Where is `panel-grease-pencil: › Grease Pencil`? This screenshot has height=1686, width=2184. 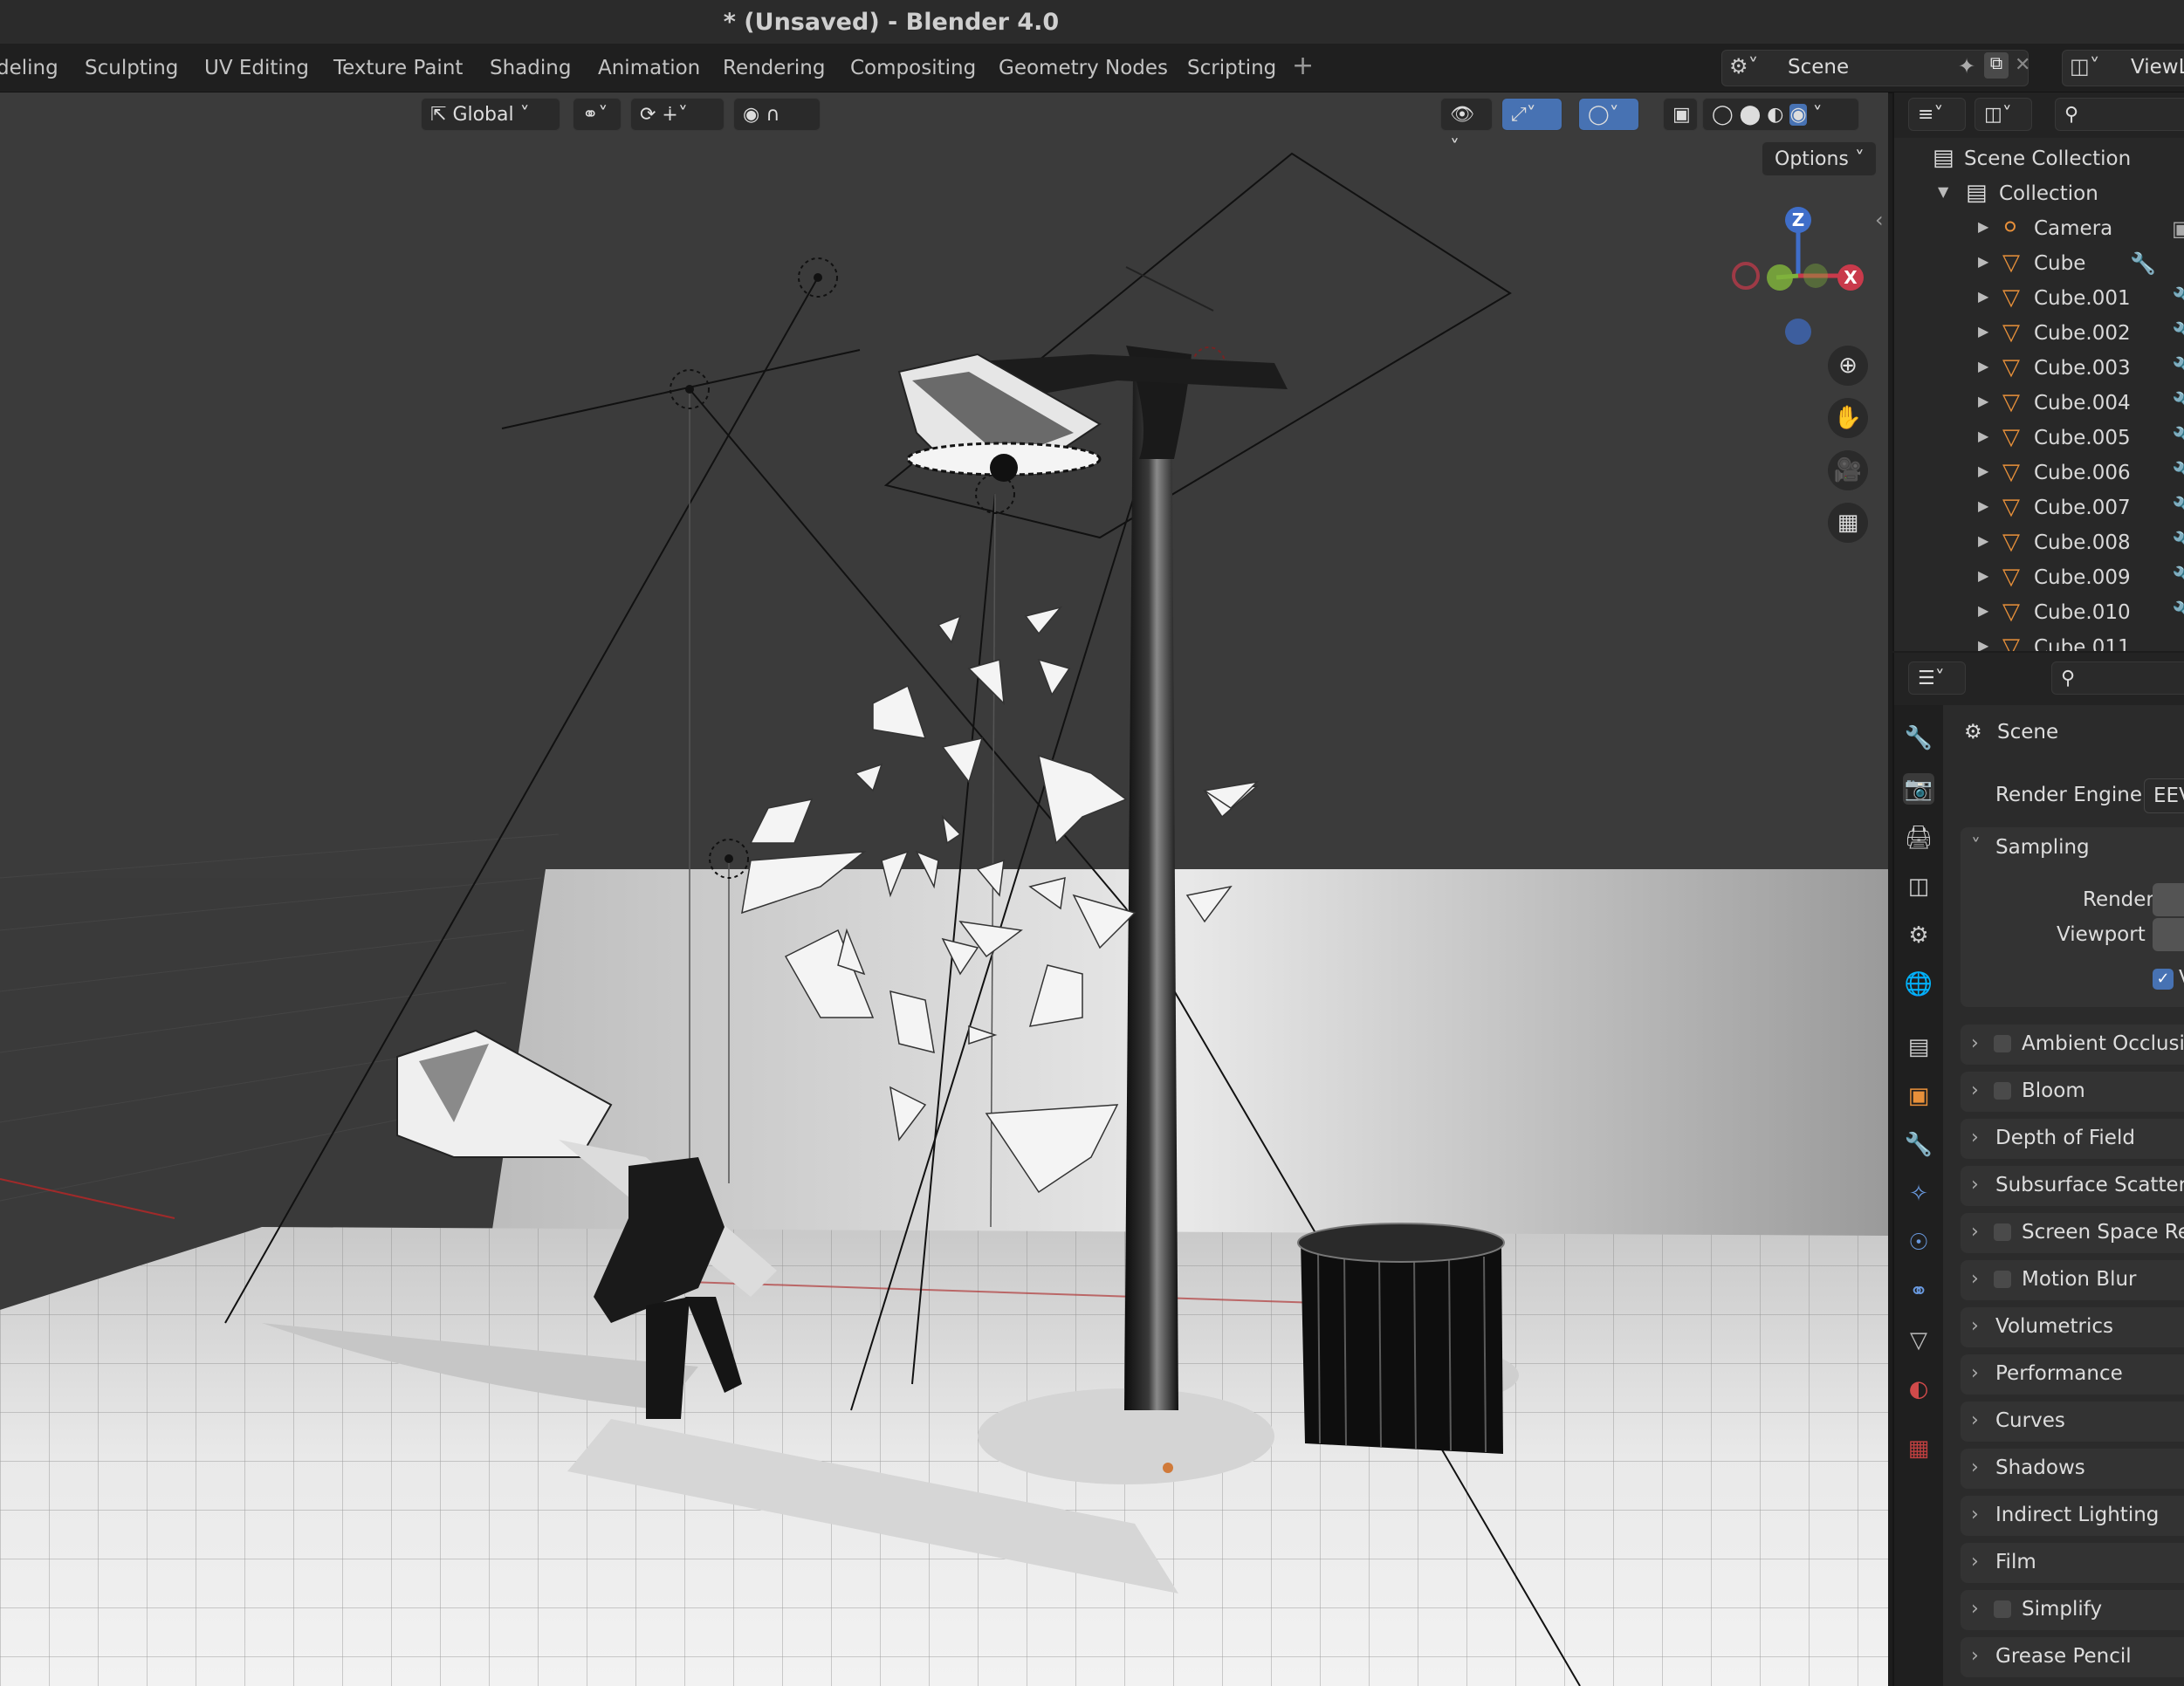 panel-grease-pencil: › Grease Pencil is located at coordinates (2072, 1657).